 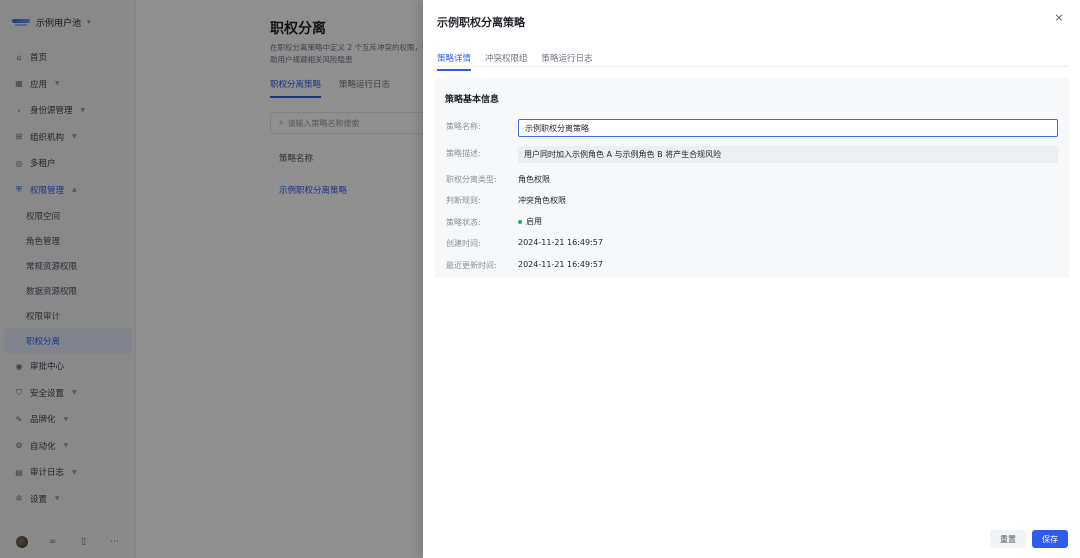 What do you see at coordinates (463, 153) in the screenshot?
I see `field-label-description: 策略描述:` at bounding box center [463, 153].